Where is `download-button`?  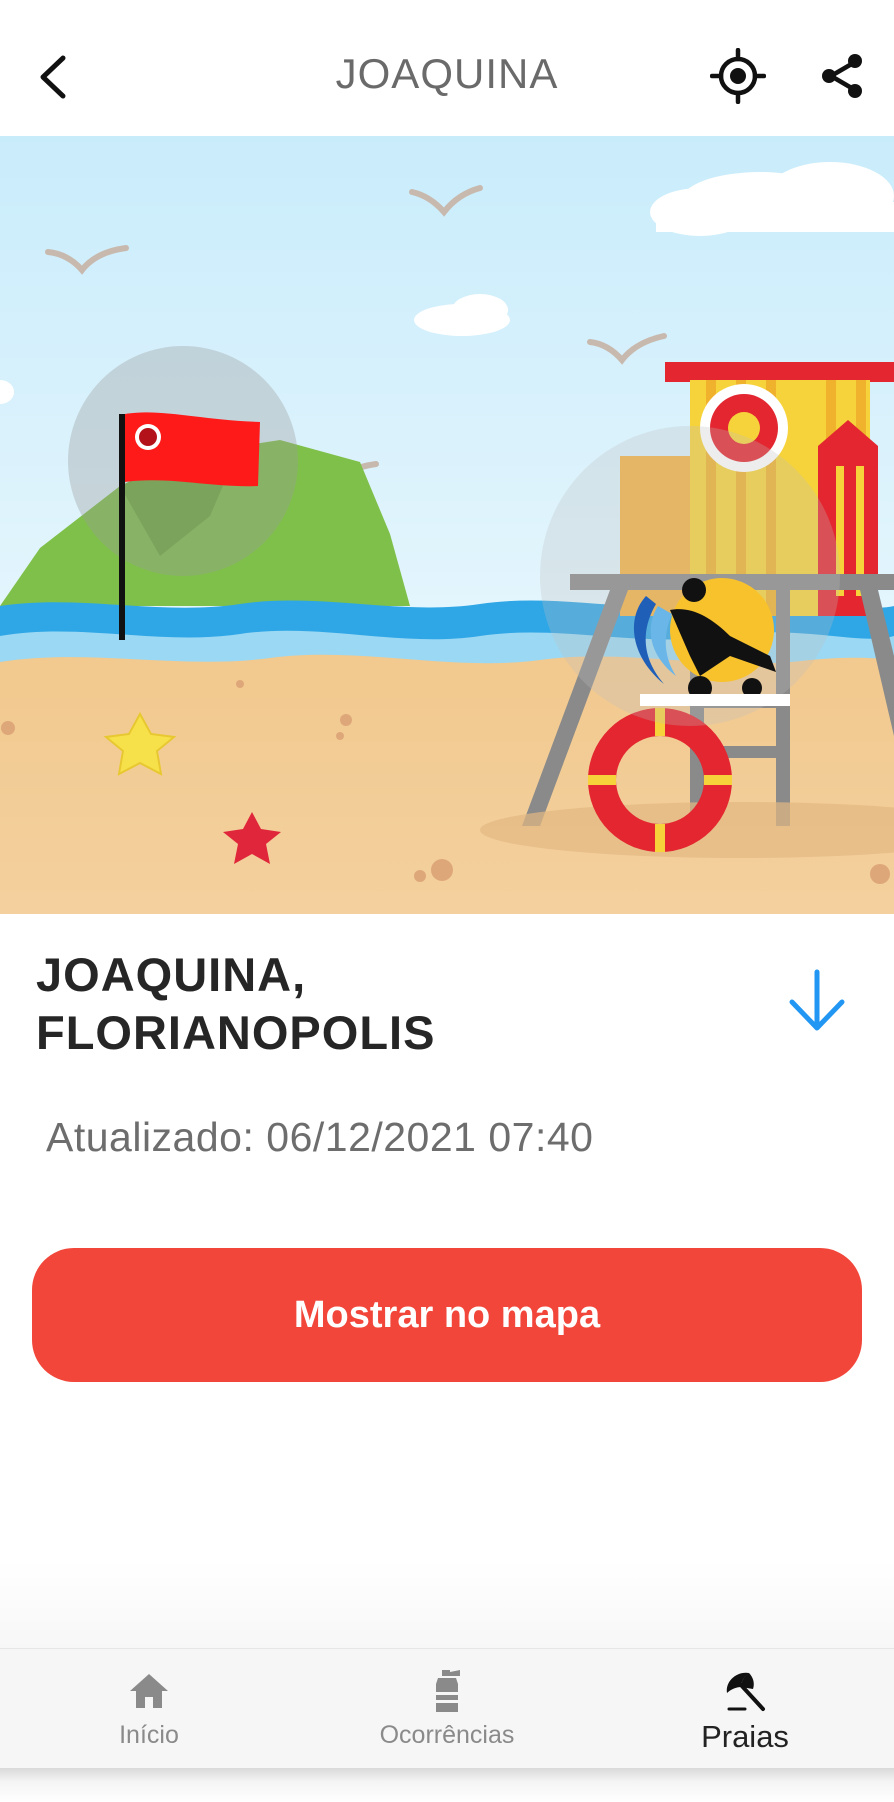
download-button is located at coordinates (817, 1001).